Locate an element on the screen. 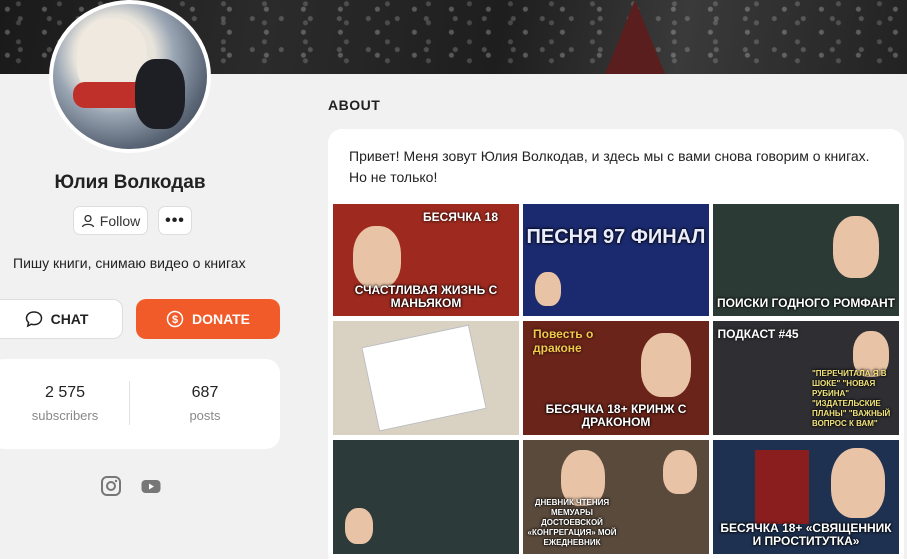 This screenshot has height=559, width=907. youtube-icon is located at coordinates (151, 486).